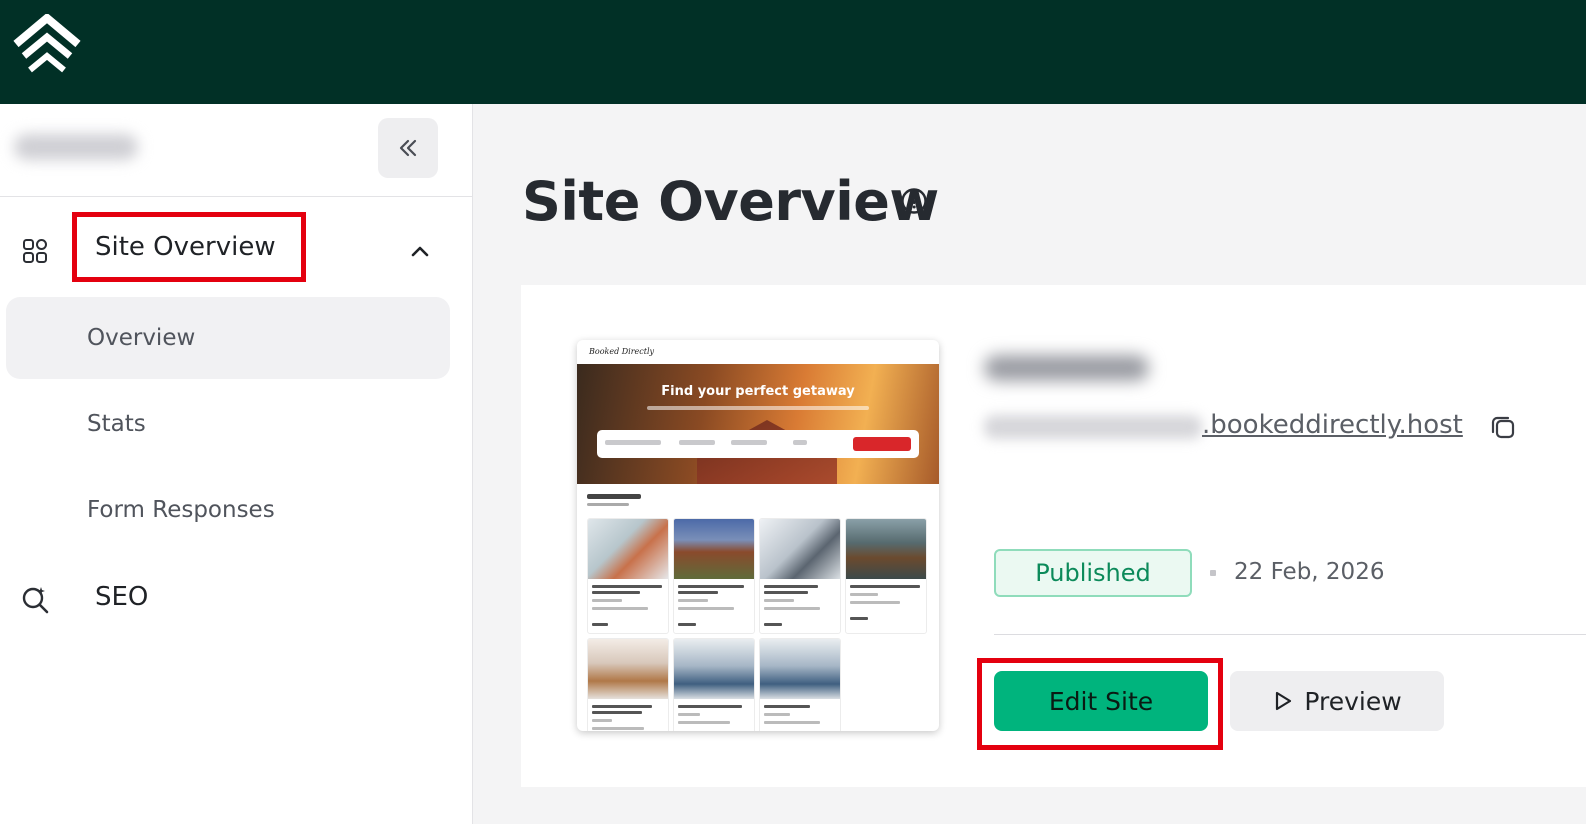  What do you see at coordinates (35, 600) in the screenshot?
I see `seo-search-sparkle-icon` at bounding box center [35, 600].